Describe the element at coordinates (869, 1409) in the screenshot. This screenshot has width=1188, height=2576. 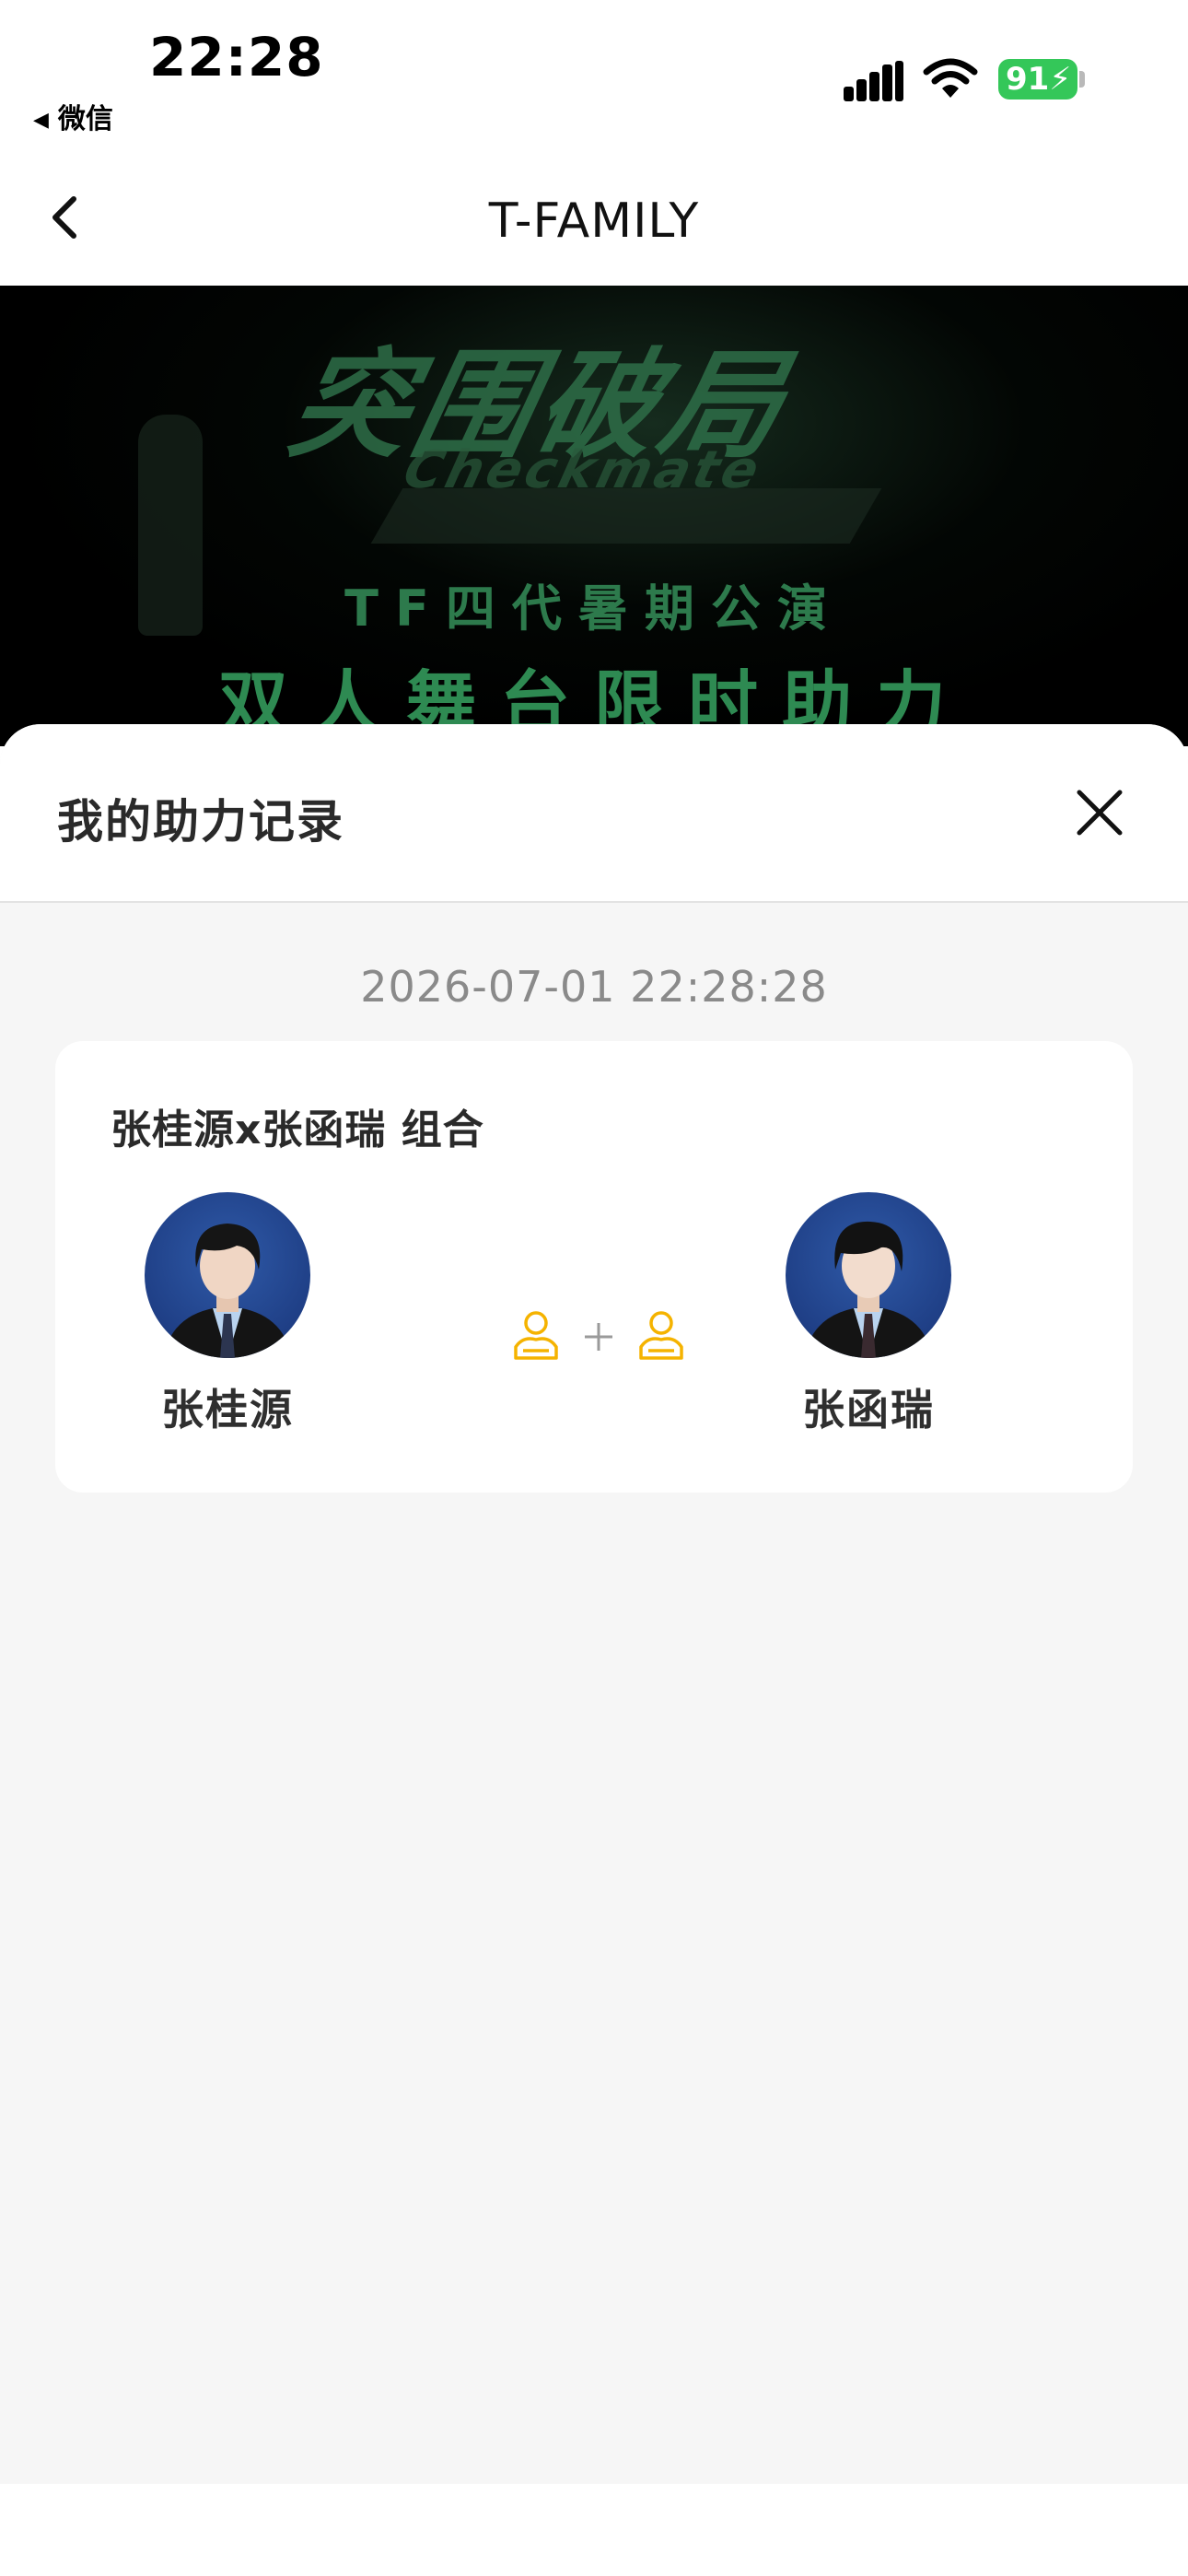
I see `member-name: 张函瑞` at that location.